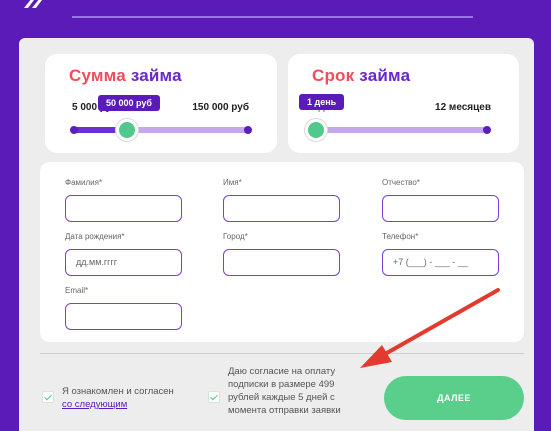  I want to click on amount-max-label: 150 000 руб, so click(220, 107).